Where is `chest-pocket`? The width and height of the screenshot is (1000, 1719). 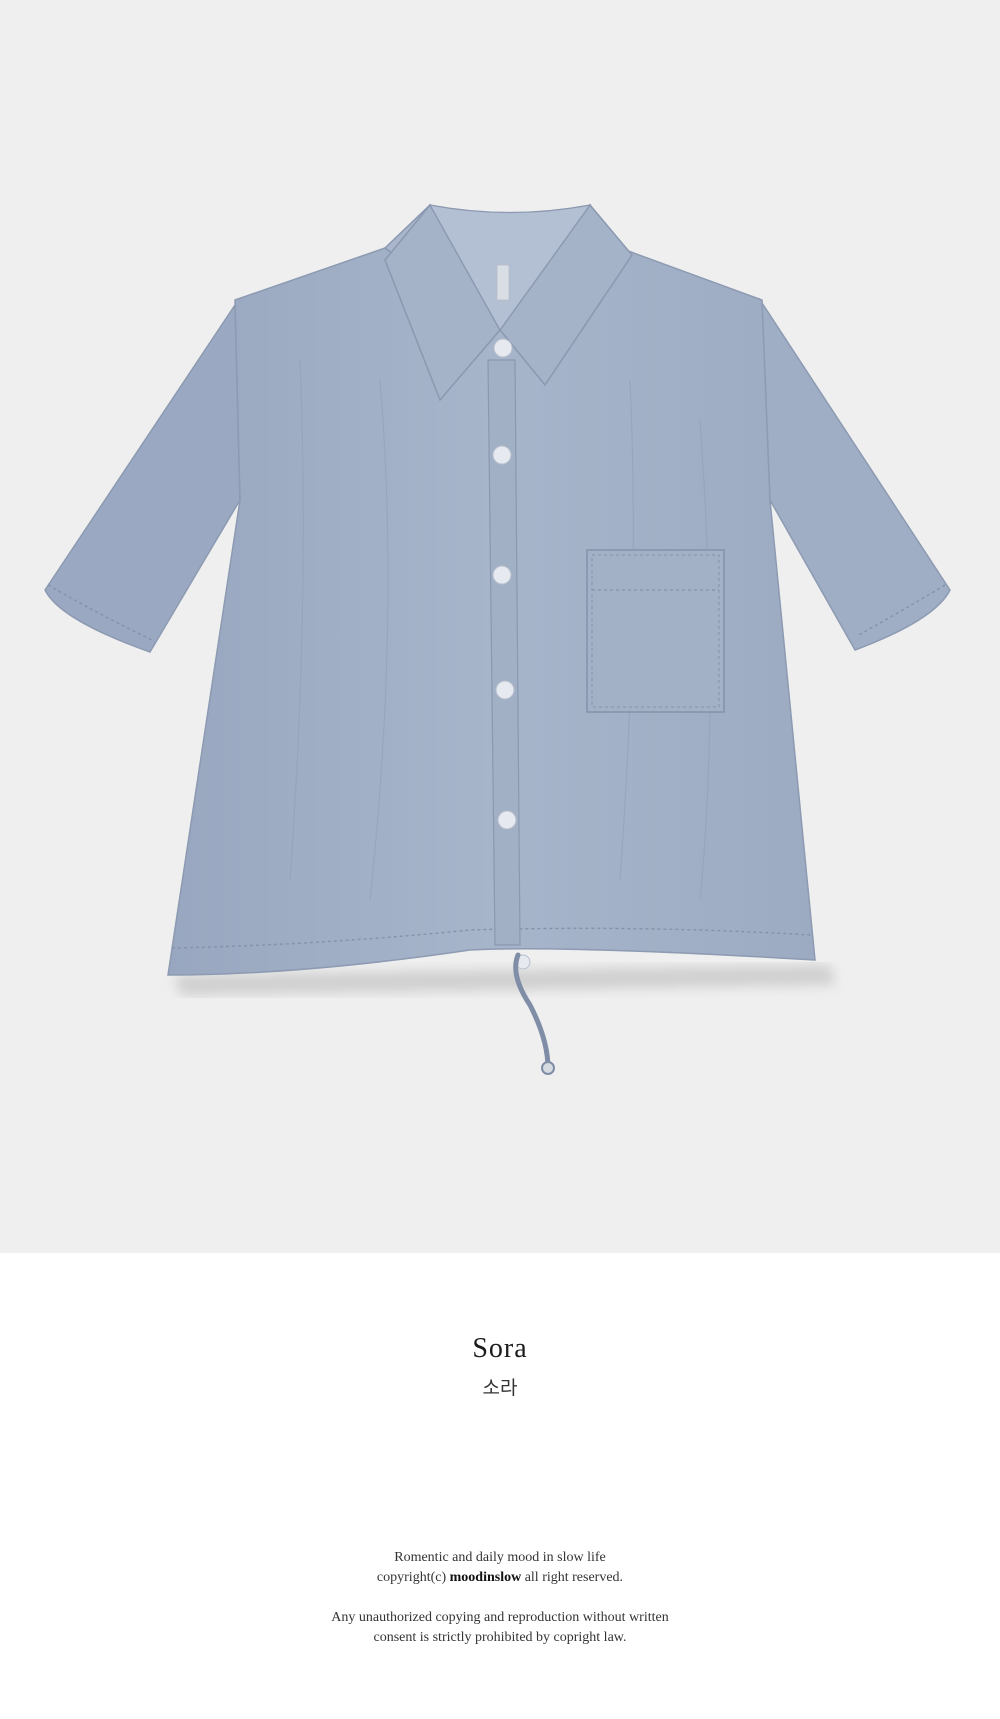
chest-pocket is located at coordinates (655, 631).